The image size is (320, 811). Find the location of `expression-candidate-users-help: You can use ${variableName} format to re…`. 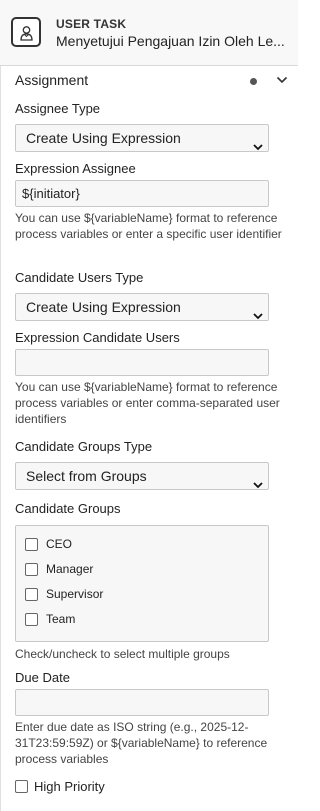

expression-candidate-users-help: You can use ${variableName} format to re… is located at coordinates (147, 403).